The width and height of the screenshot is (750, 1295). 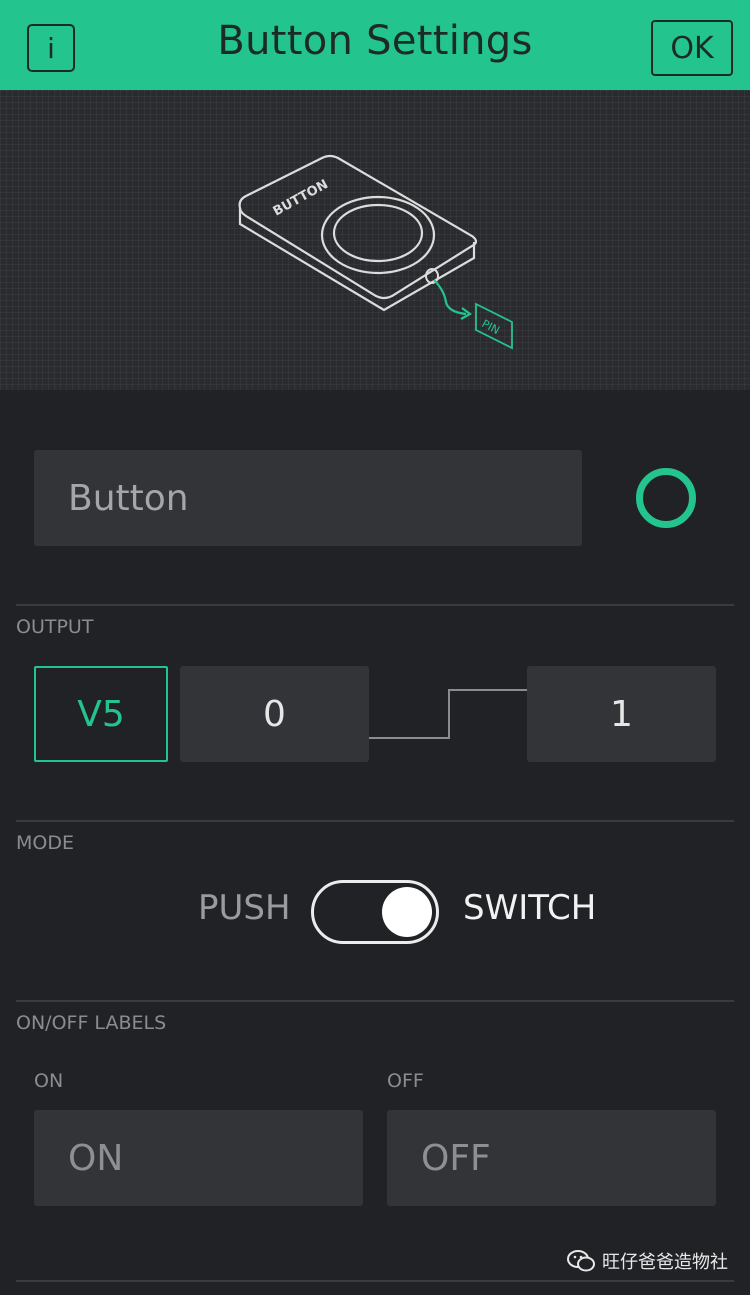 I want to click on watermark-text: 旺仔爸爸造物社, so click(x=665, y=1262).